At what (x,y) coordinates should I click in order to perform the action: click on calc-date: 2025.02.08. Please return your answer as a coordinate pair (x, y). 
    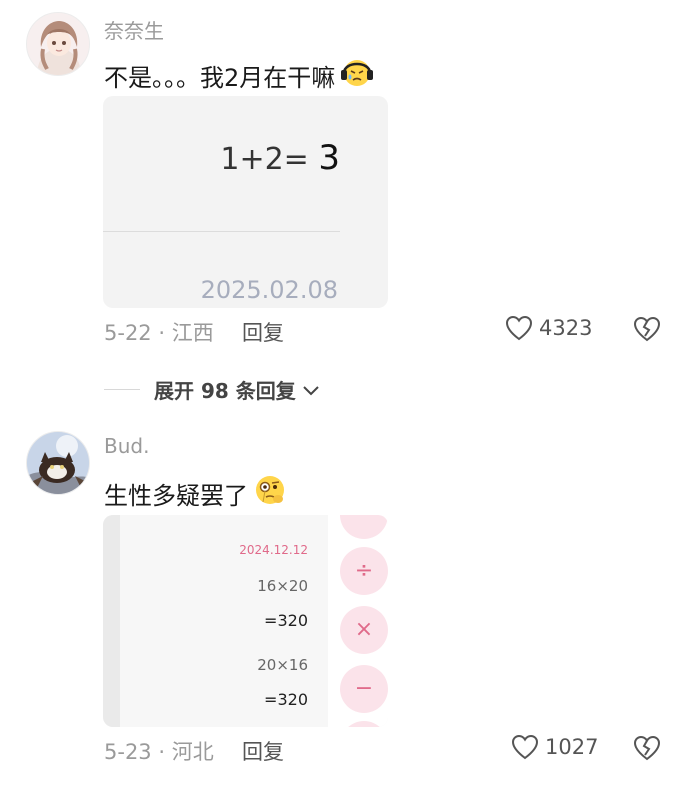
    Looking at the image, I should click on (269, 290).